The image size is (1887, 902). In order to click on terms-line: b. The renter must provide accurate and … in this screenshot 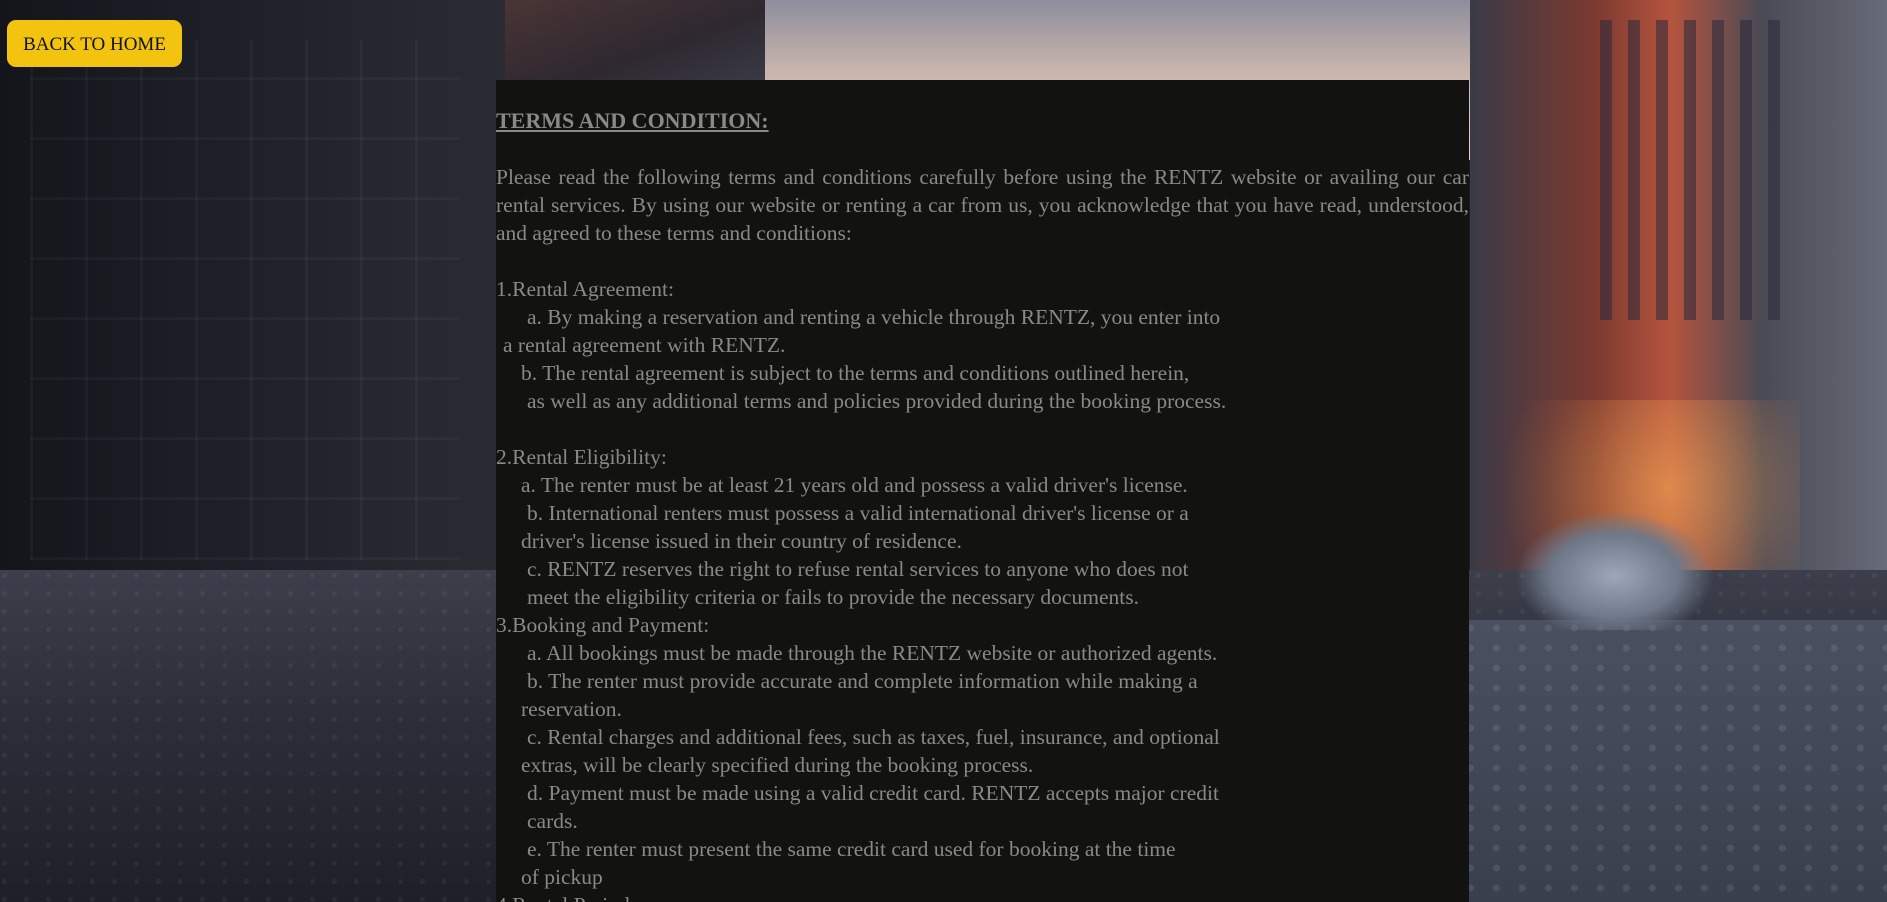, I will do `click(862, 681)`.